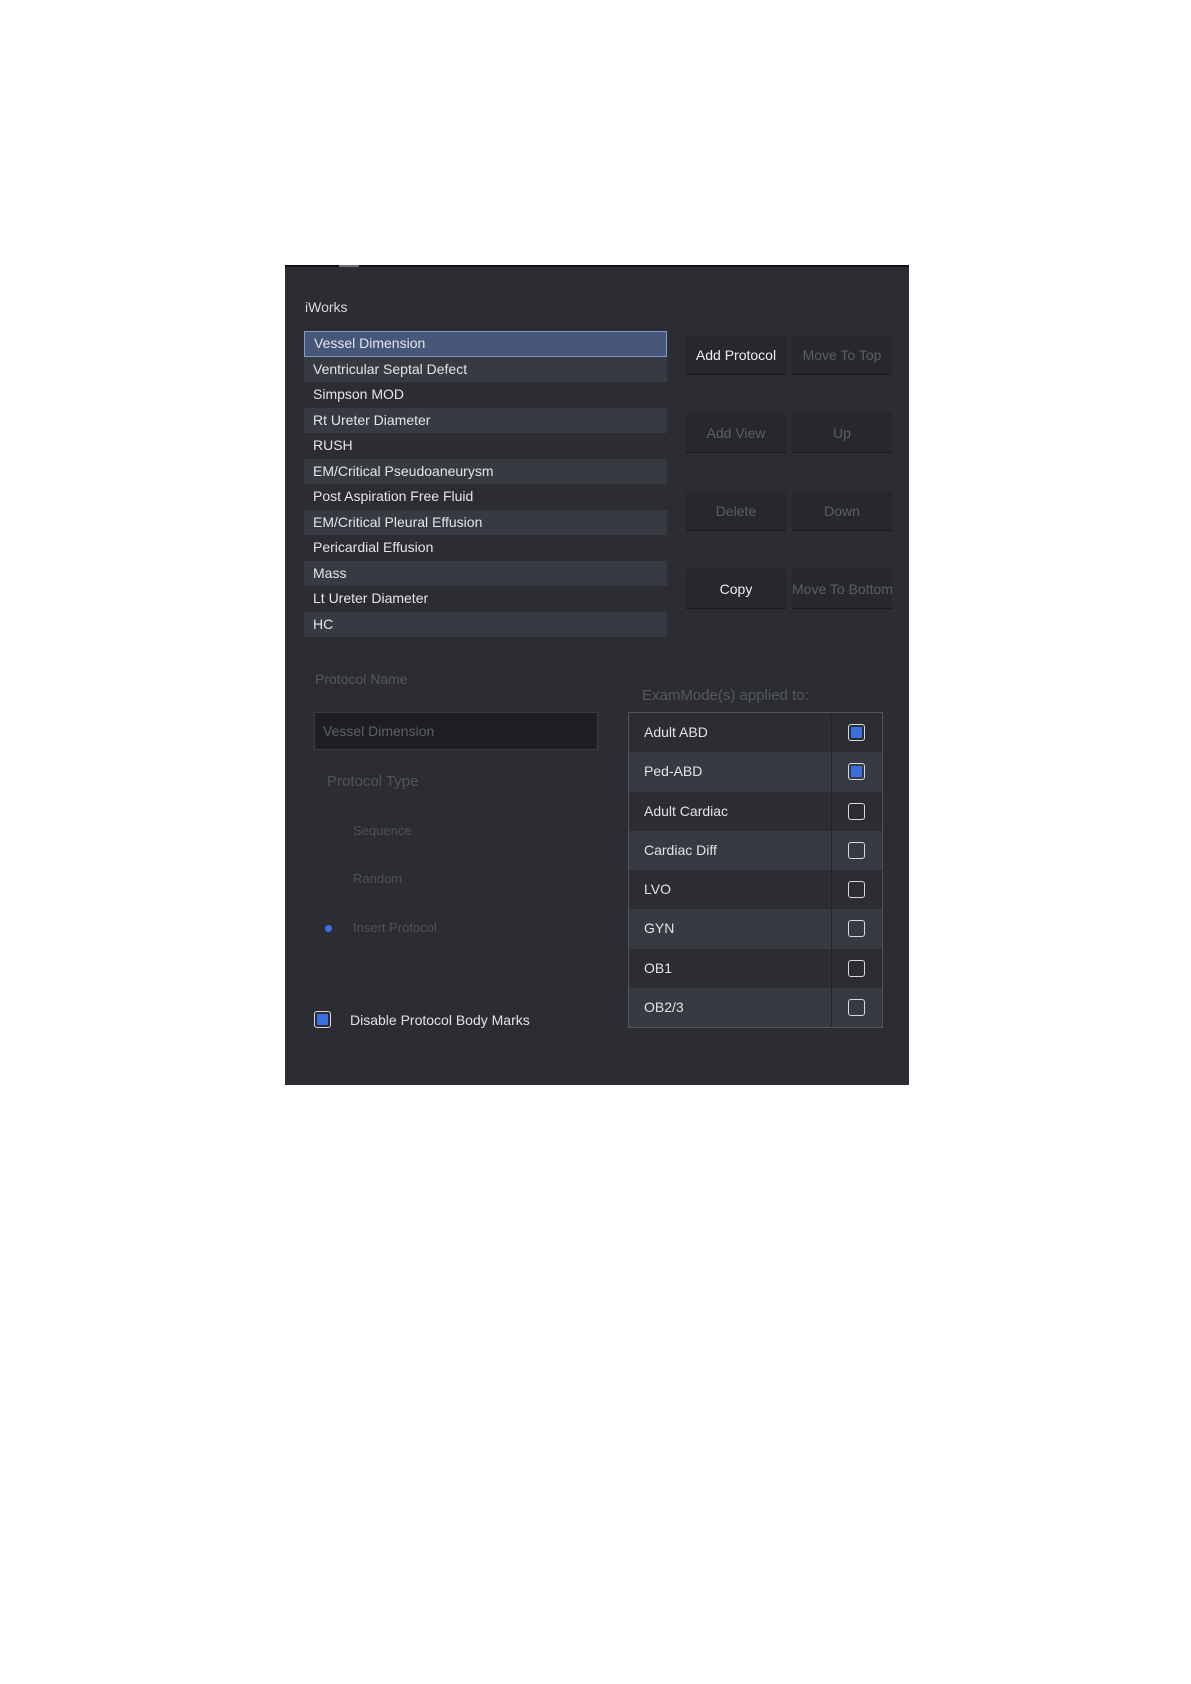 Image resolution: width=1191 pixels, height=1684 pixels. What do you see at coordinates (755, 1008) in the screenshot?
I see `exam-mode-row: OB2/3` at bounding box center [755, 1008].